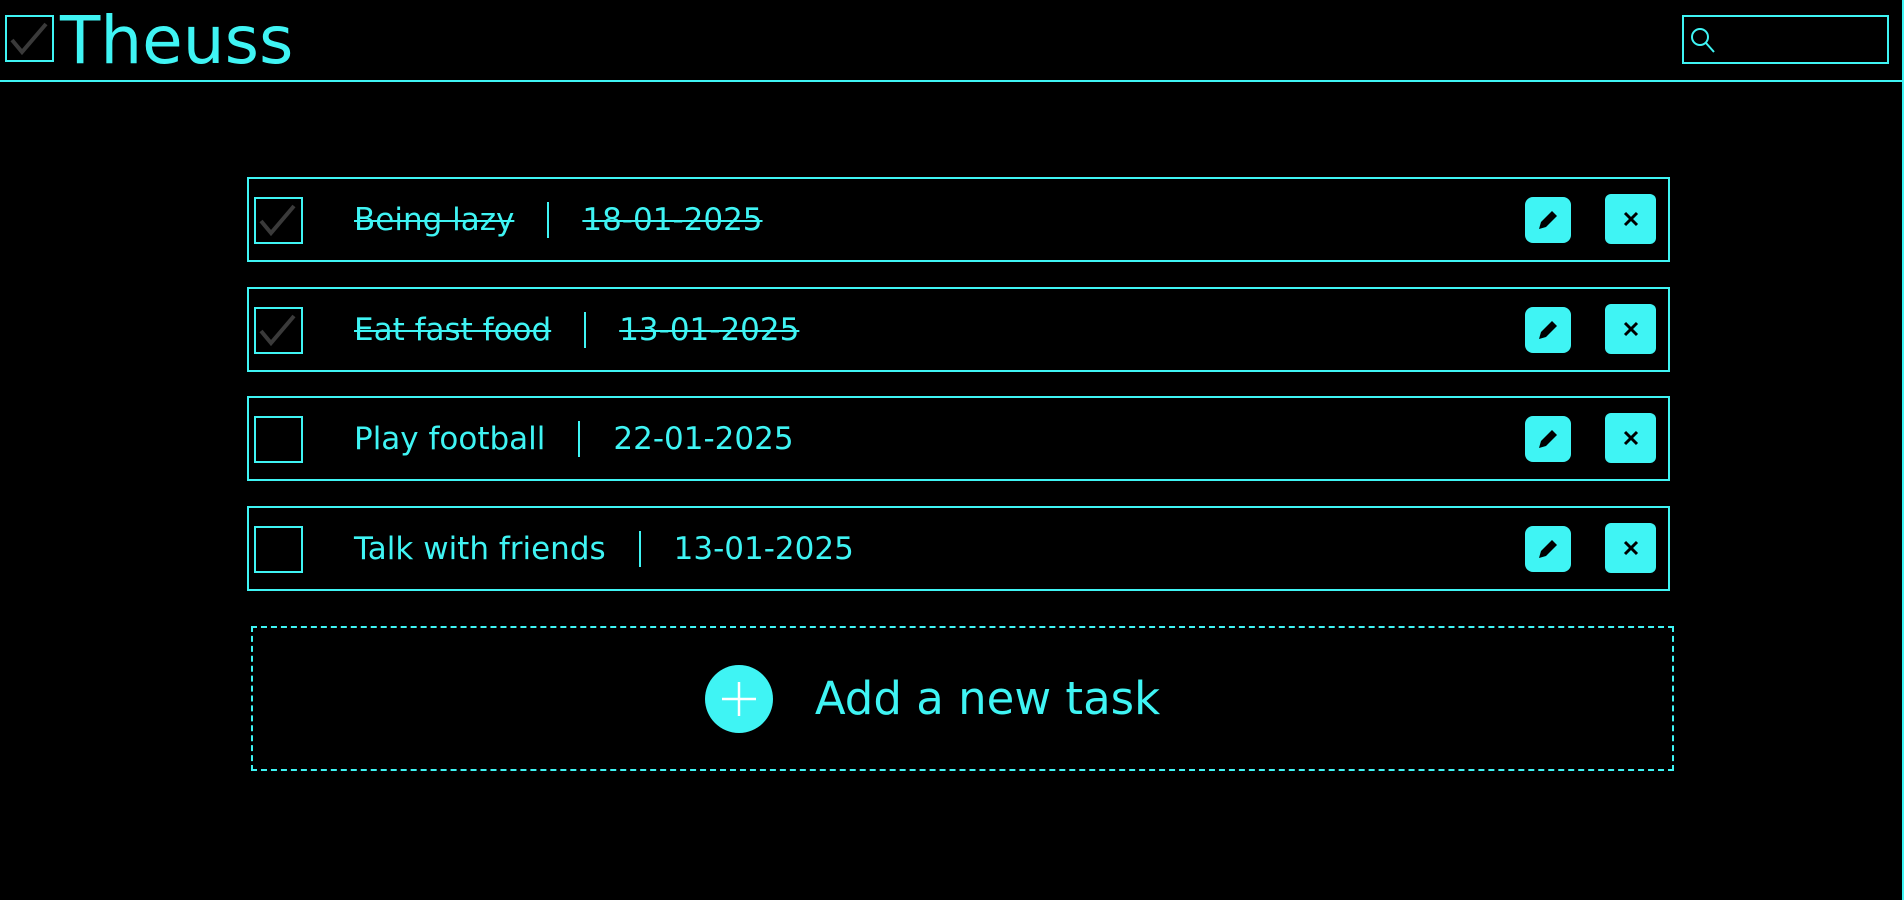 The height and width of the screenshot is (900, 1904). What do you see at coordinates (1703, 40) in the screenshot?
I see `search-icon` at bounding box center [1703, 40].